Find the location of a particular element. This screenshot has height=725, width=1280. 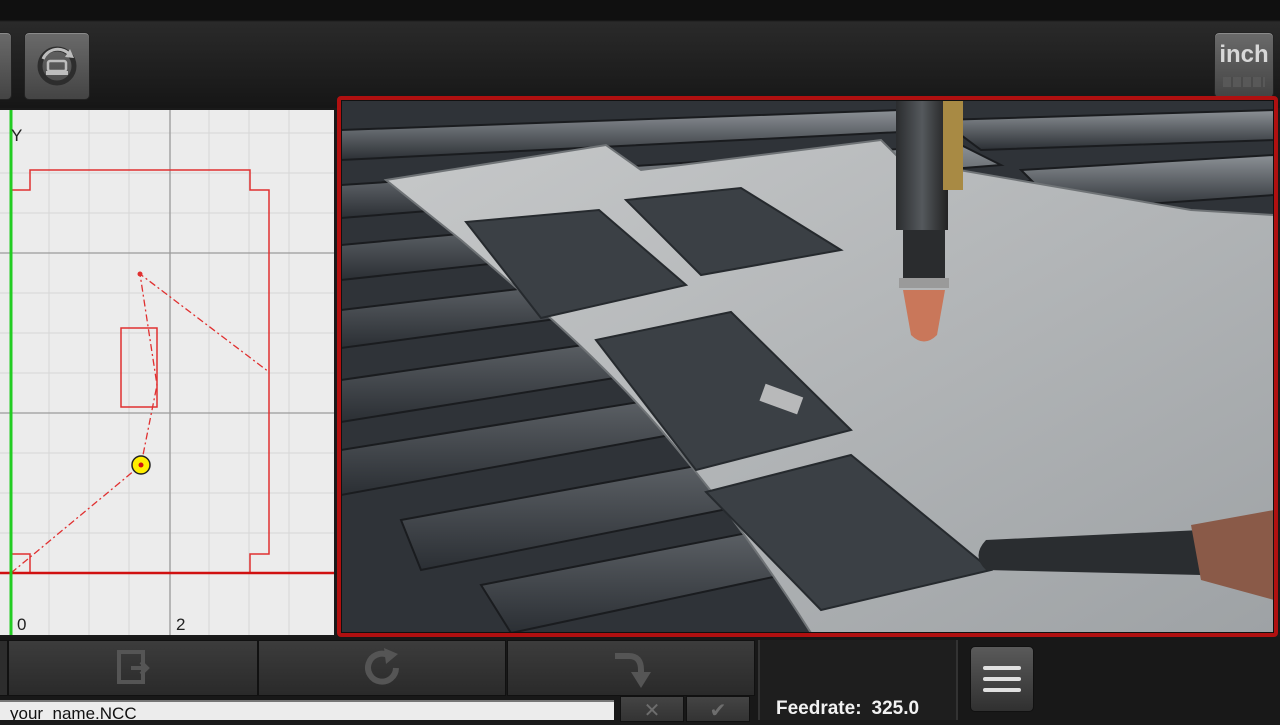

regen-gear-icon is located at coordinates (57, 66).